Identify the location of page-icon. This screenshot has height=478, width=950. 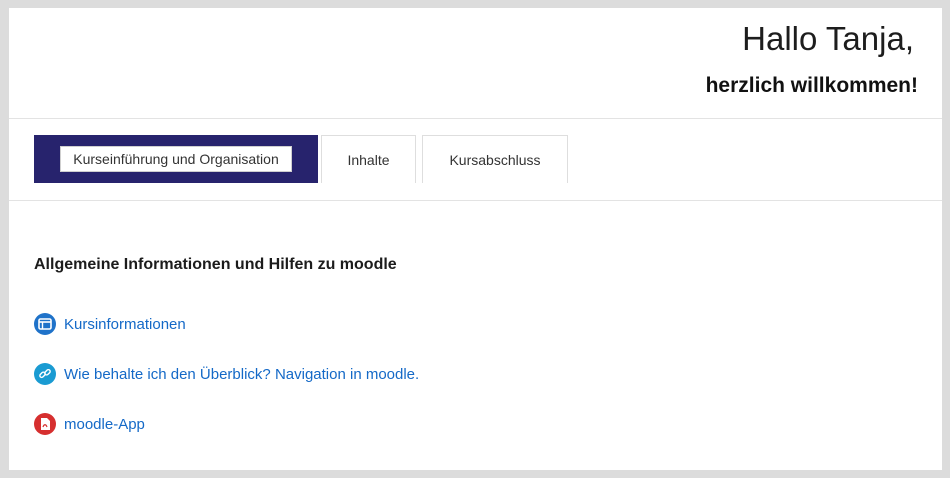
(45, 324).